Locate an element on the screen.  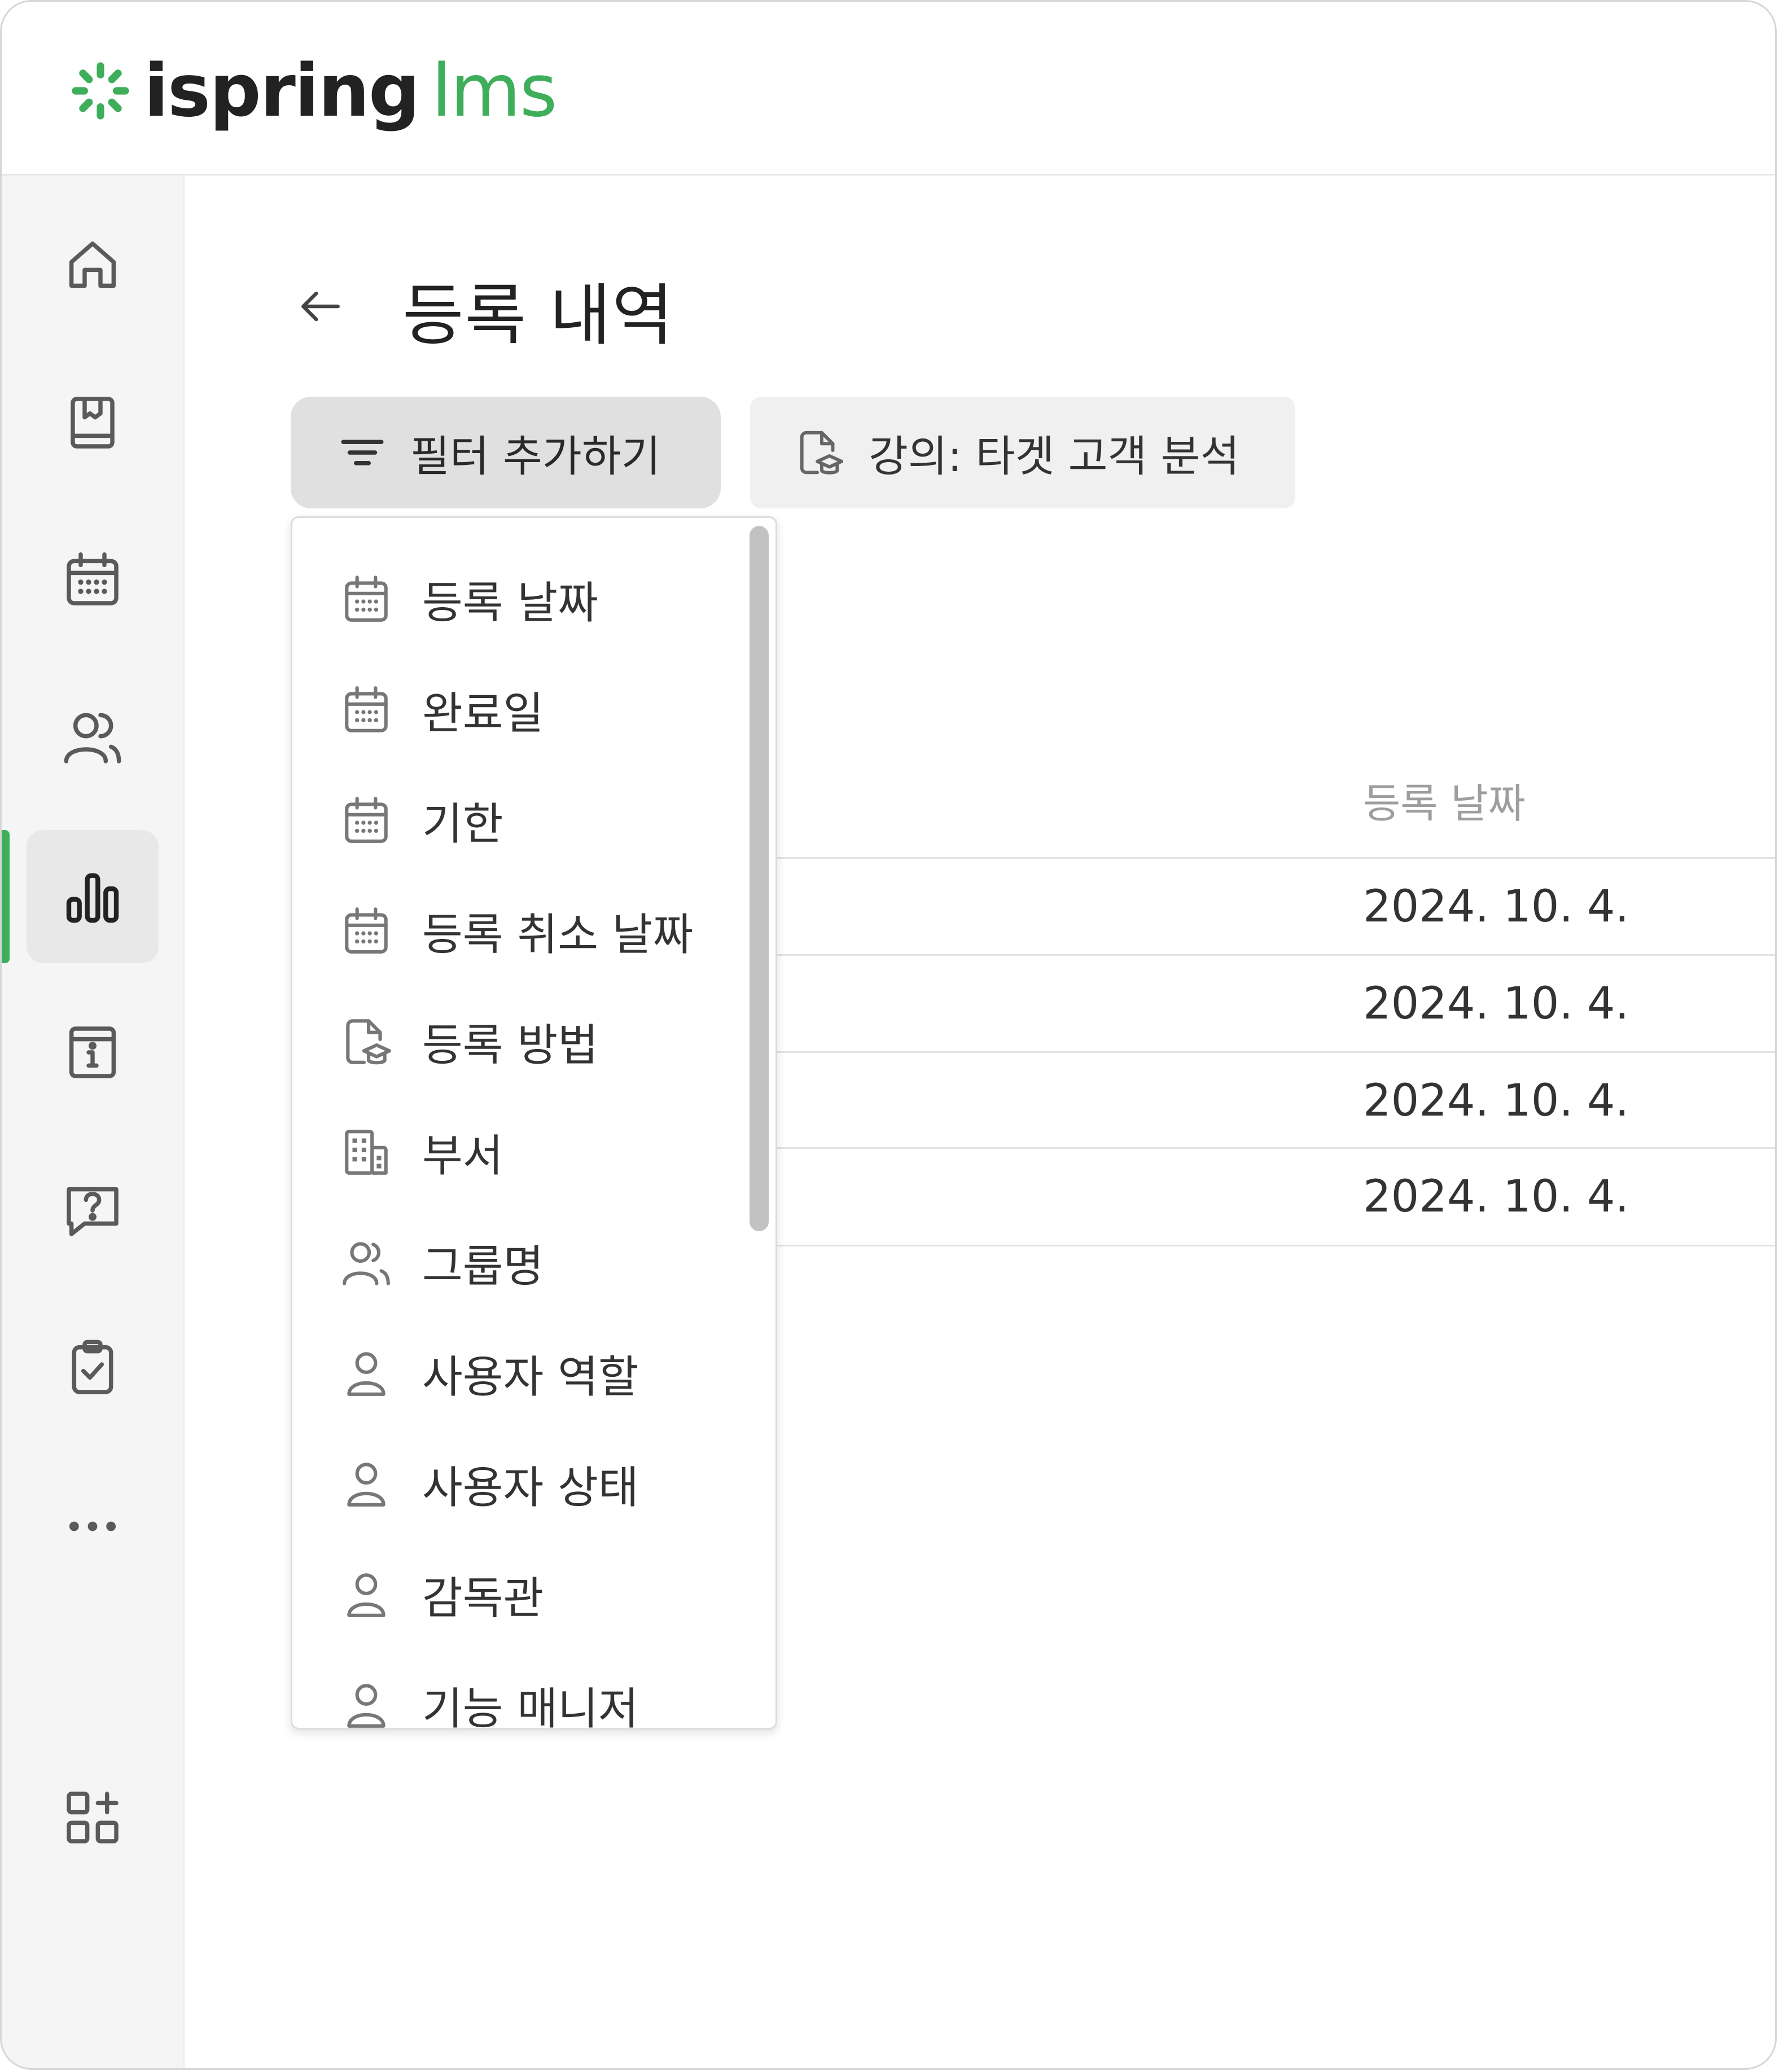
menu-item-unenrollment-date: 등록 취소 날짜 is located at coordinates (518, 931).